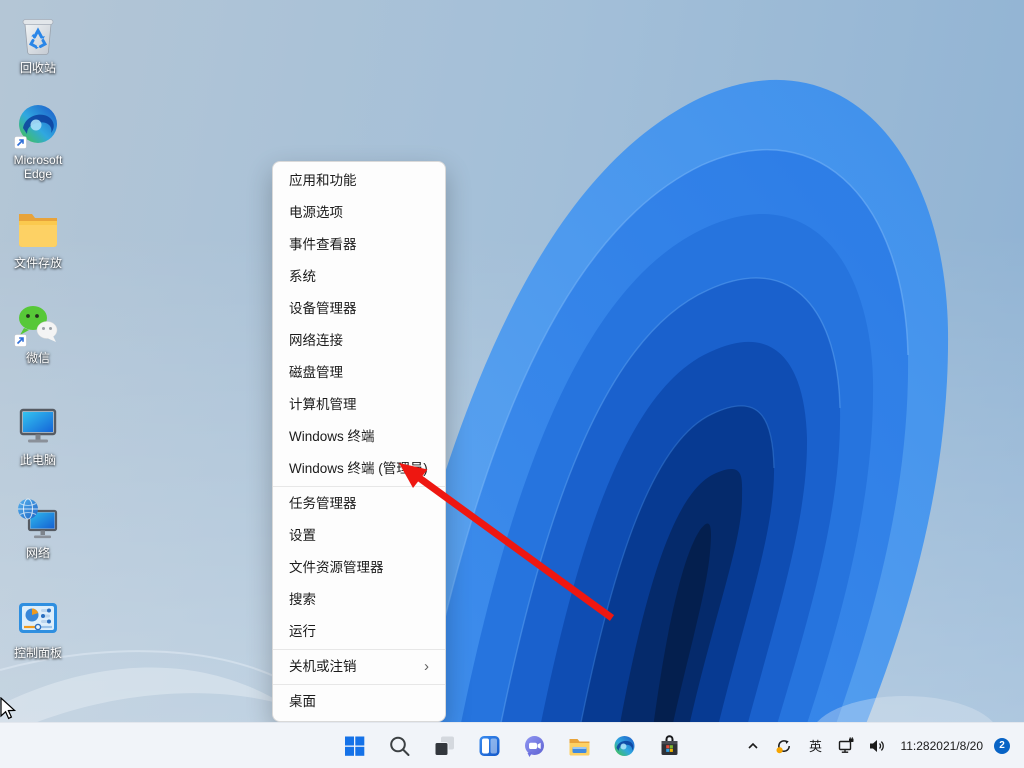  I want to click on edge-taskbar-button, so click(625, 746).